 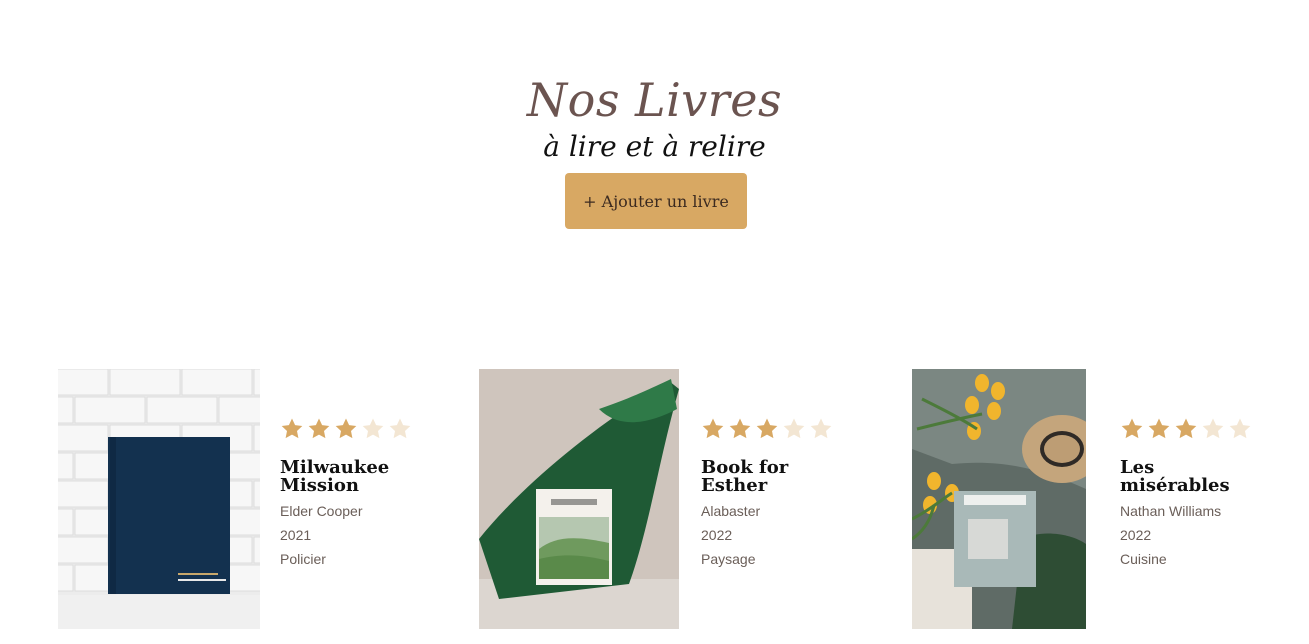 What do you see at coordinates (296, 535) in the screenshot?
I see `book-year: 2021` at bounding box center [296, 535].